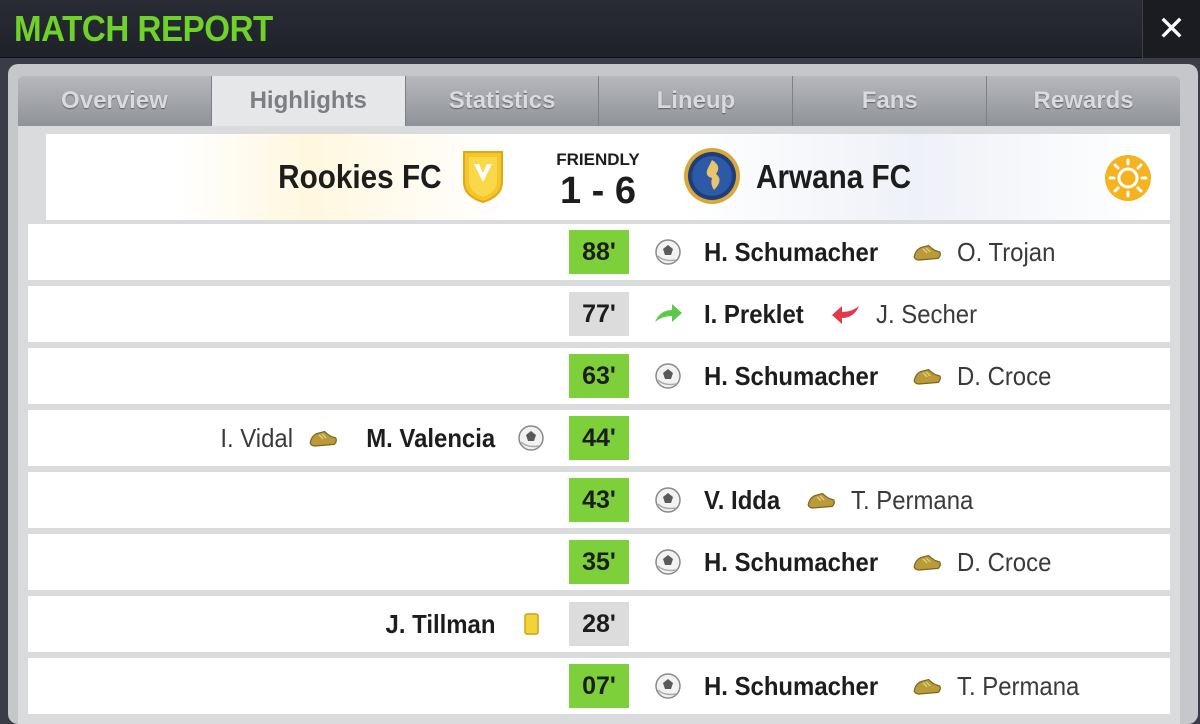  Describe the element at coordinates (440, 623) in the screenshot. I see `event-player: J. Tillman` at that location.